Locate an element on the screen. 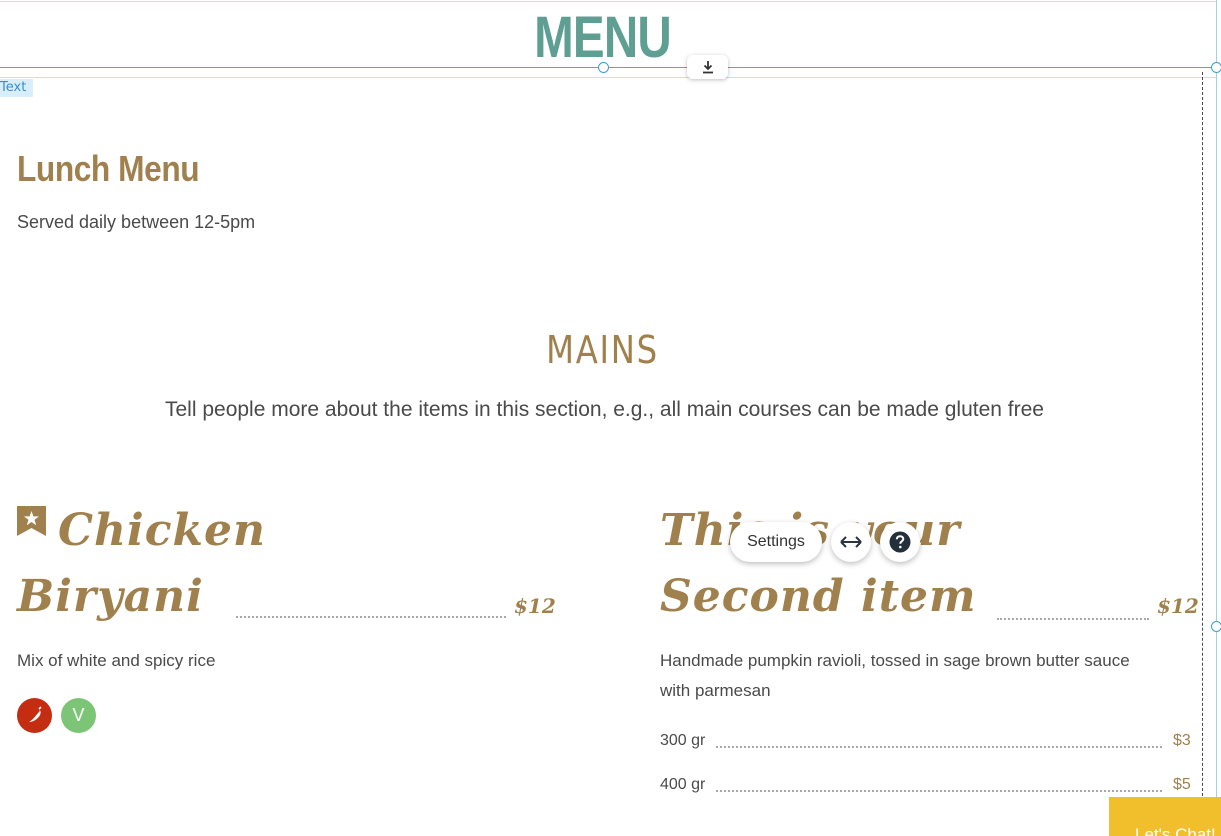 This screenshot has width=1221, height=836. item-description-line2: with parmesan is located at coordinates (715, 690).